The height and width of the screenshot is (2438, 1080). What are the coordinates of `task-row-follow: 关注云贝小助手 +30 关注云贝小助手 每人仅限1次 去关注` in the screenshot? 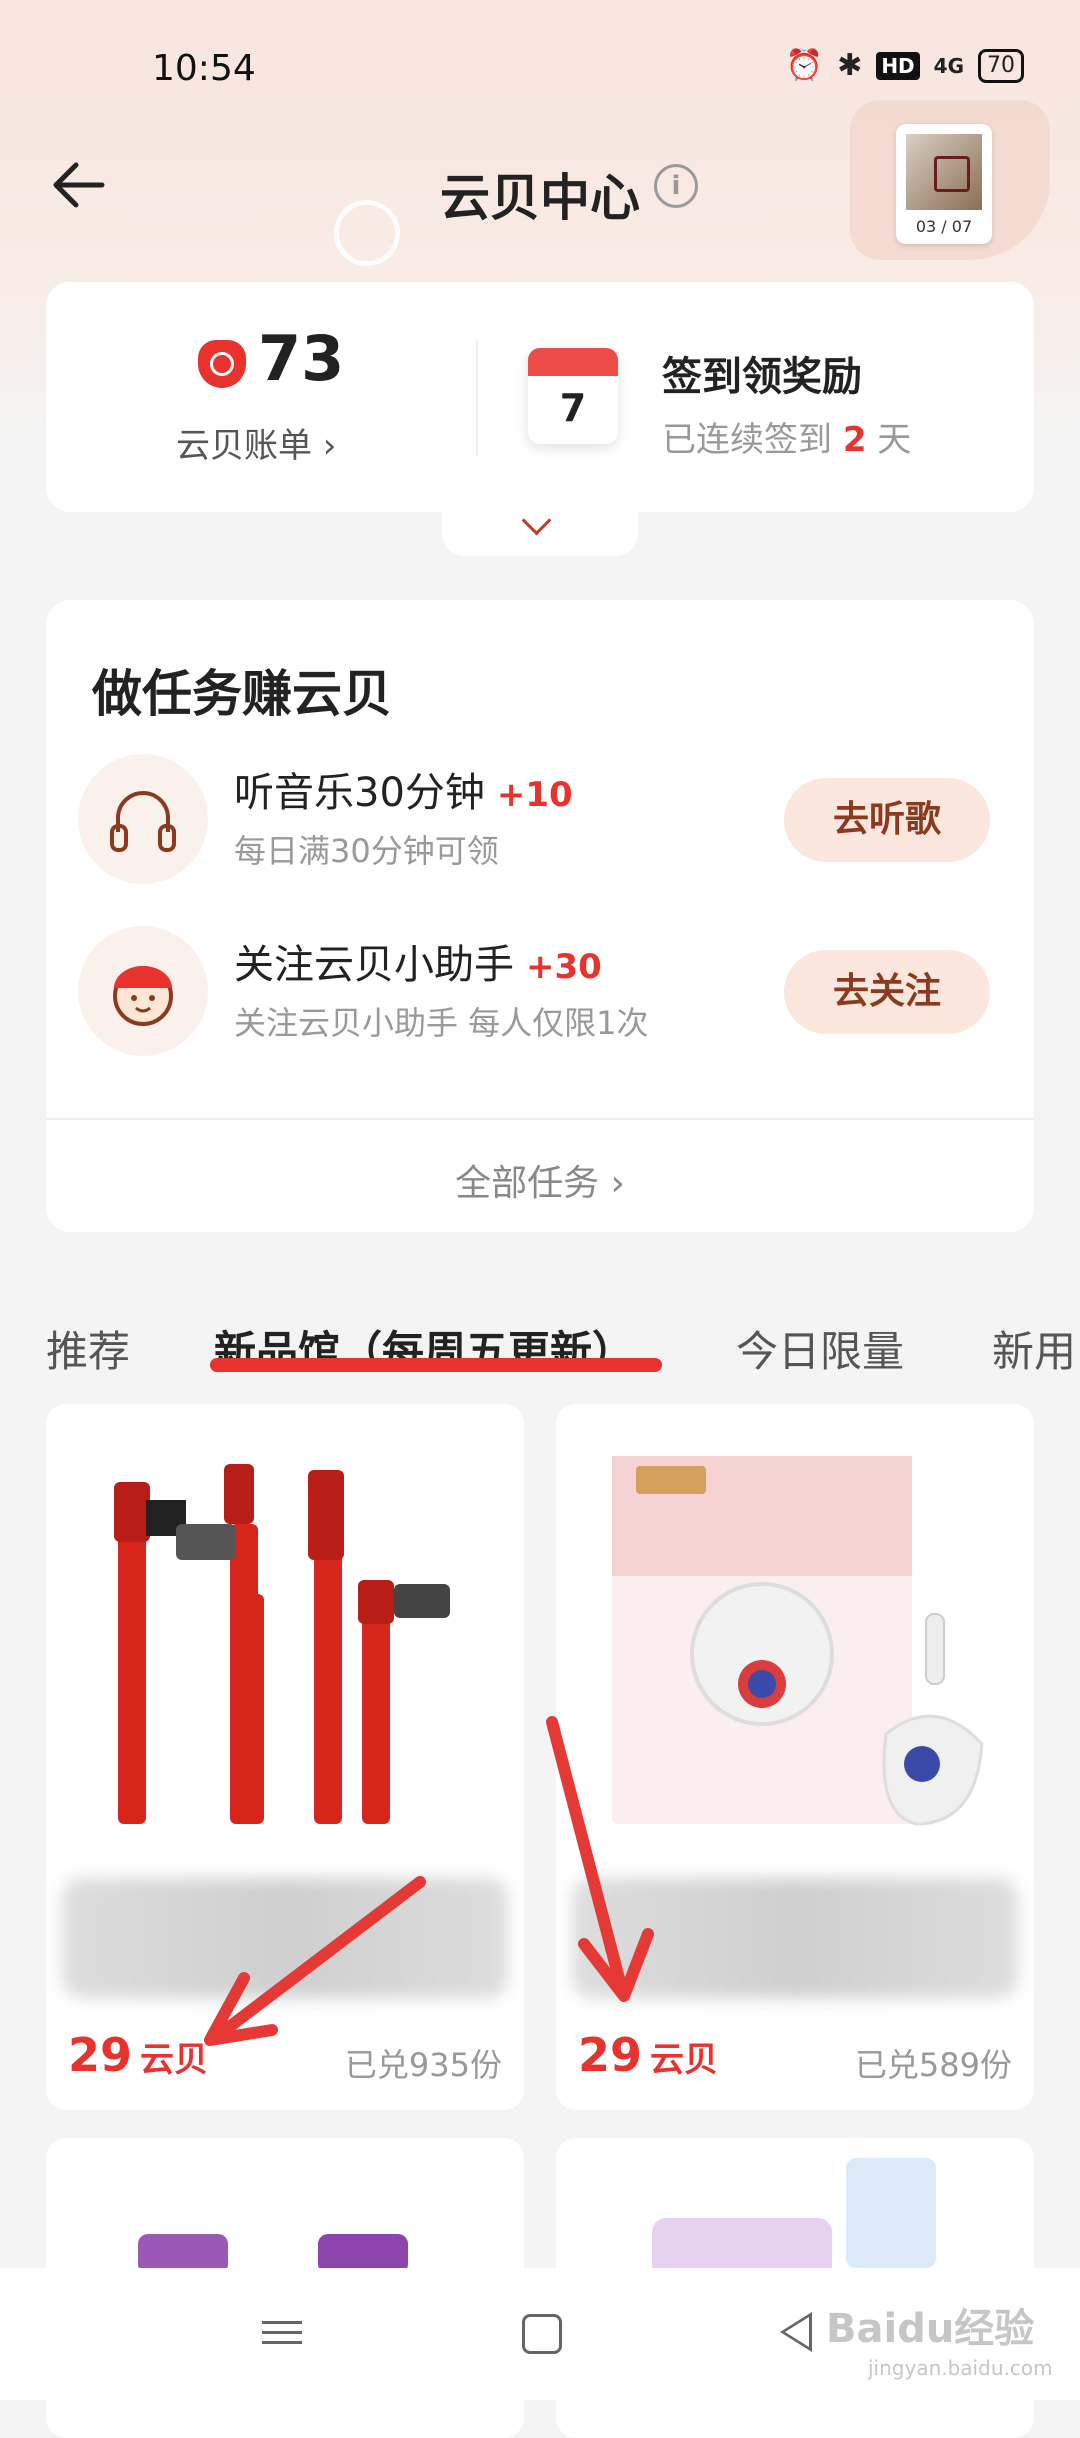 It's located at (540, 992).